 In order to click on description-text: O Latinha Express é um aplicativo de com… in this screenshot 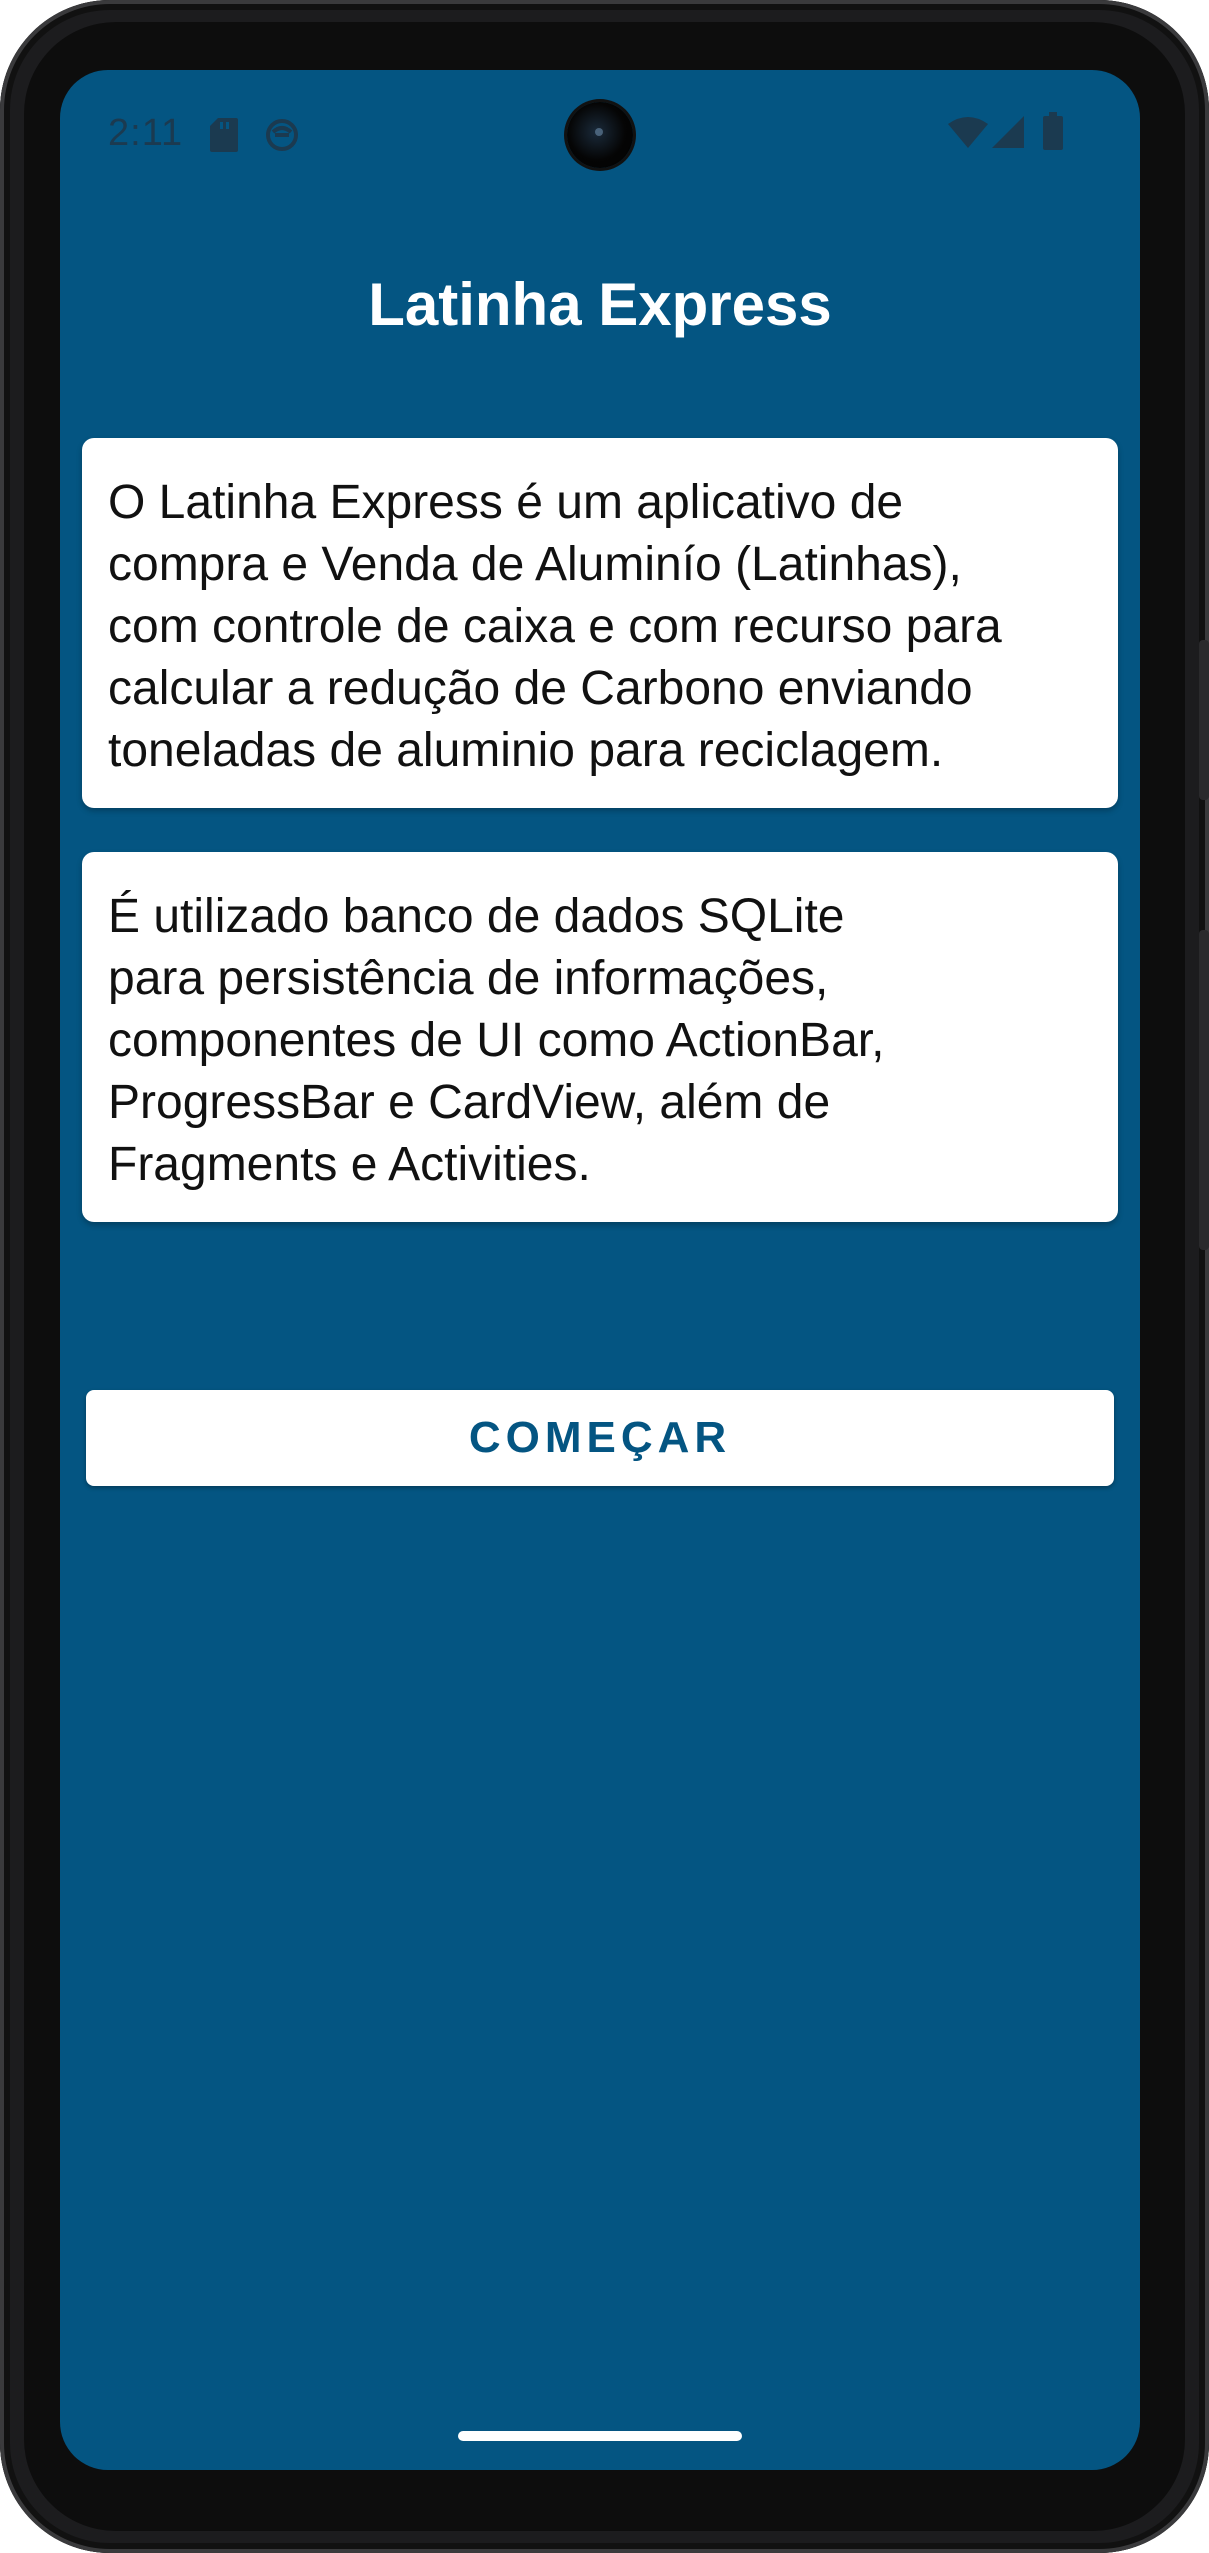, I will do `click(555, 626)`.